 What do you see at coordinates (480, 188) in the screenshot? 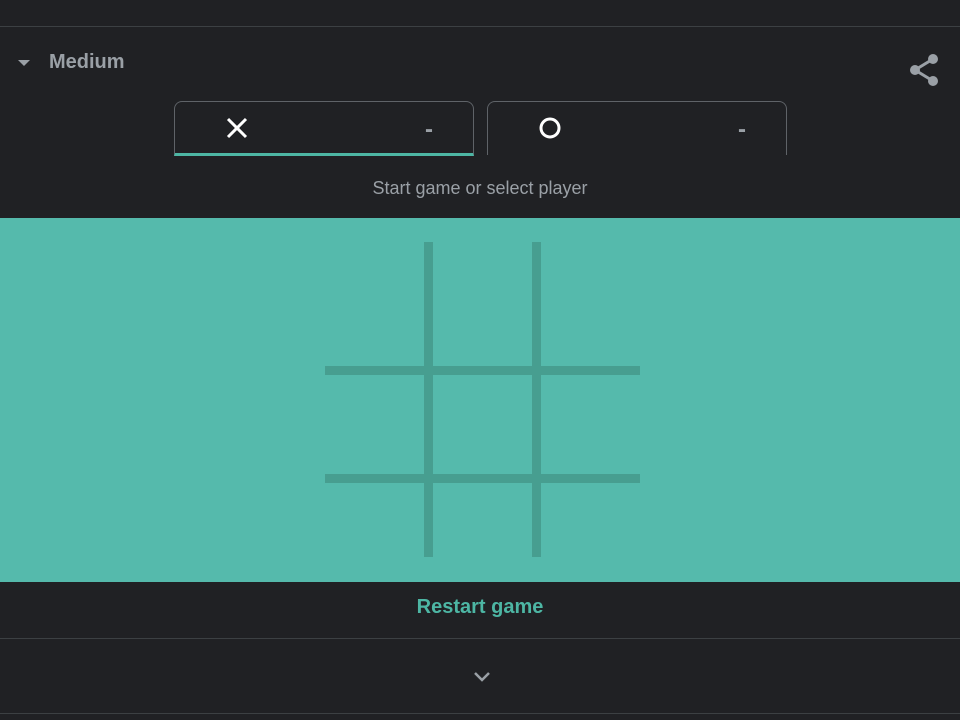
I see `status-message: Start game or select player` at bounding box center [480, 188].